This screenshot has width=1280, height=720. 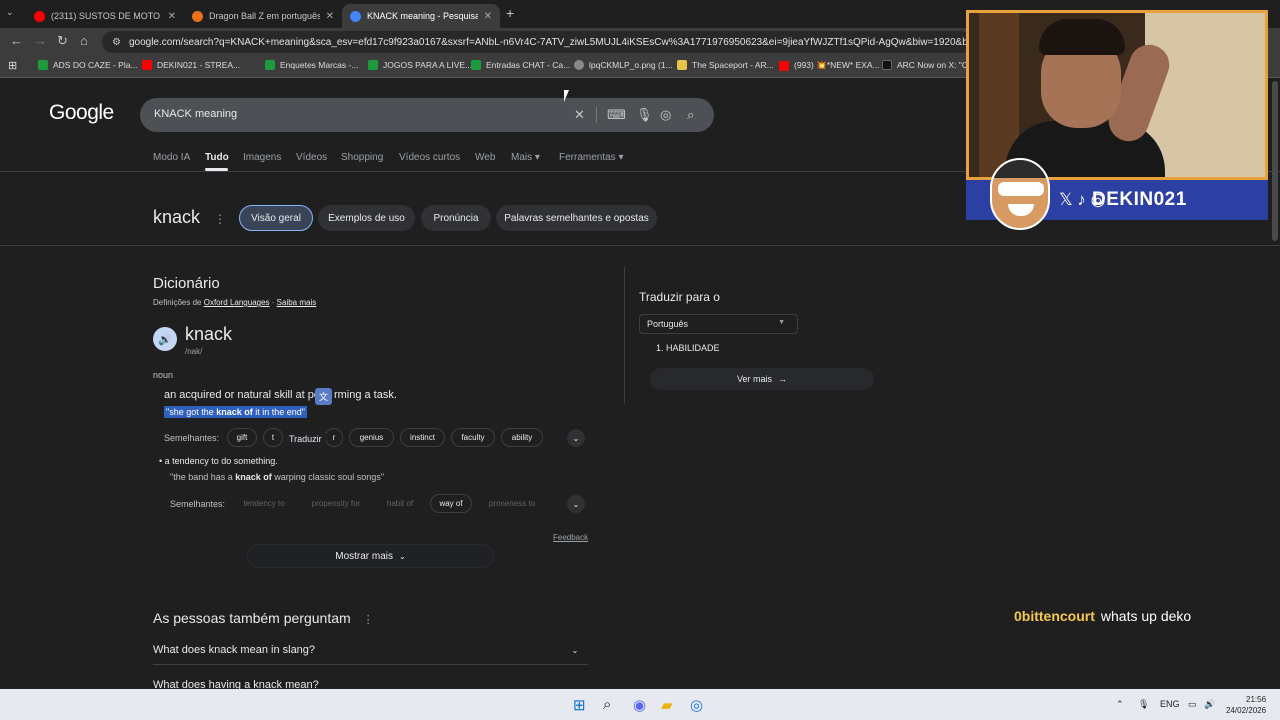 I want to click on file-explorer-icon: ▰, so click(x=667, y=705).